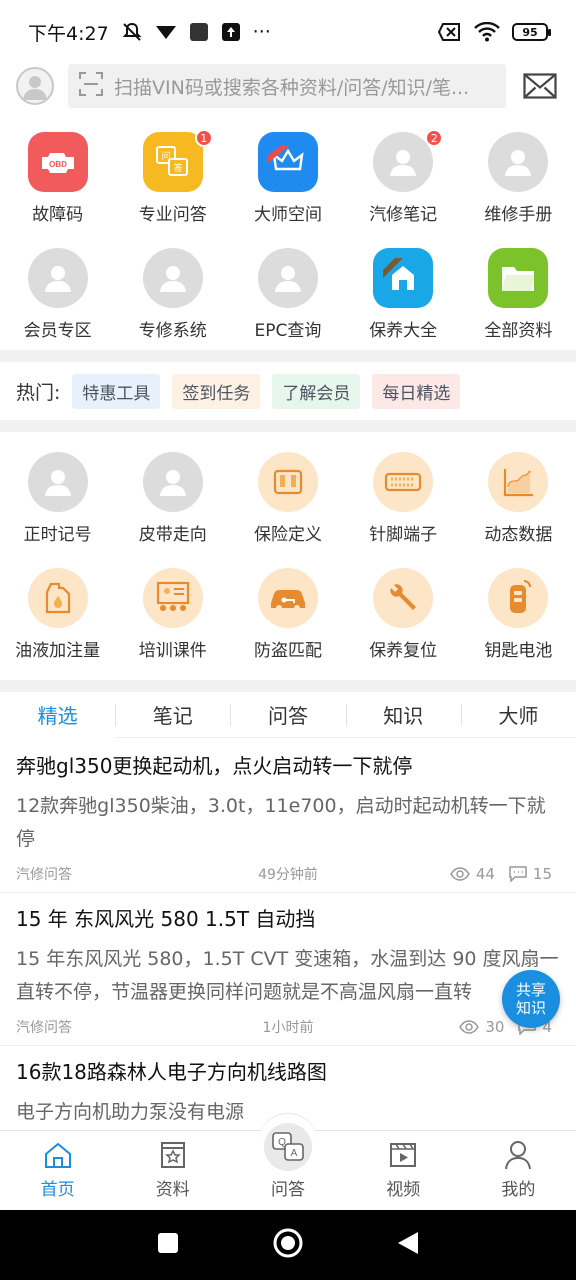 Image resolution: width=576 pixels, height=1280 pixels. I want to click on grid-item-repair-manual: 维修手册, so click(518, 176).